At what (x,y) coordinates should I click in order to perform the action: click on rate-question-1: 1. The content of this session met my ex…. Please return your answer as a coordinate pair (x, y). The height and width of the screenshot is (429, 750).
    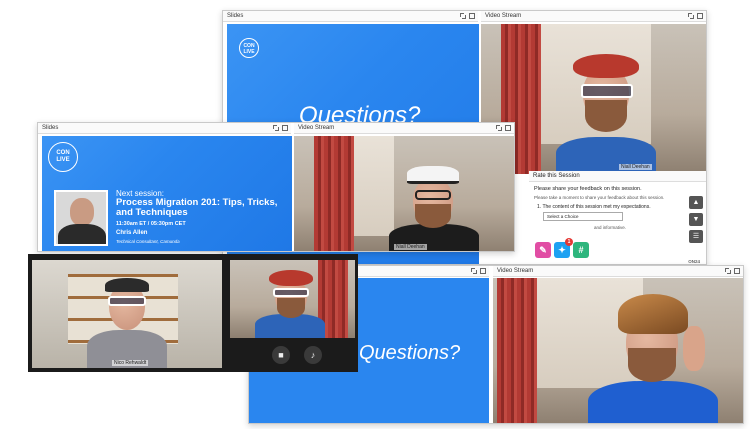
    Looking at the image, I should click on (594, 207).